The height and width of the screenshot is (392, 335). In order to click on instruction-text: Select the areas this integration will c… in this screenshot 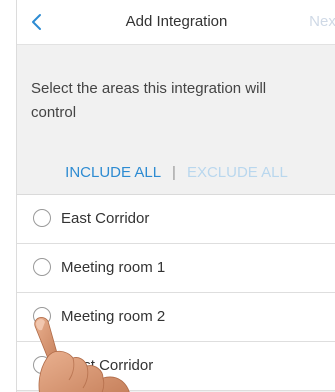, I will do `click(149, 100)`.